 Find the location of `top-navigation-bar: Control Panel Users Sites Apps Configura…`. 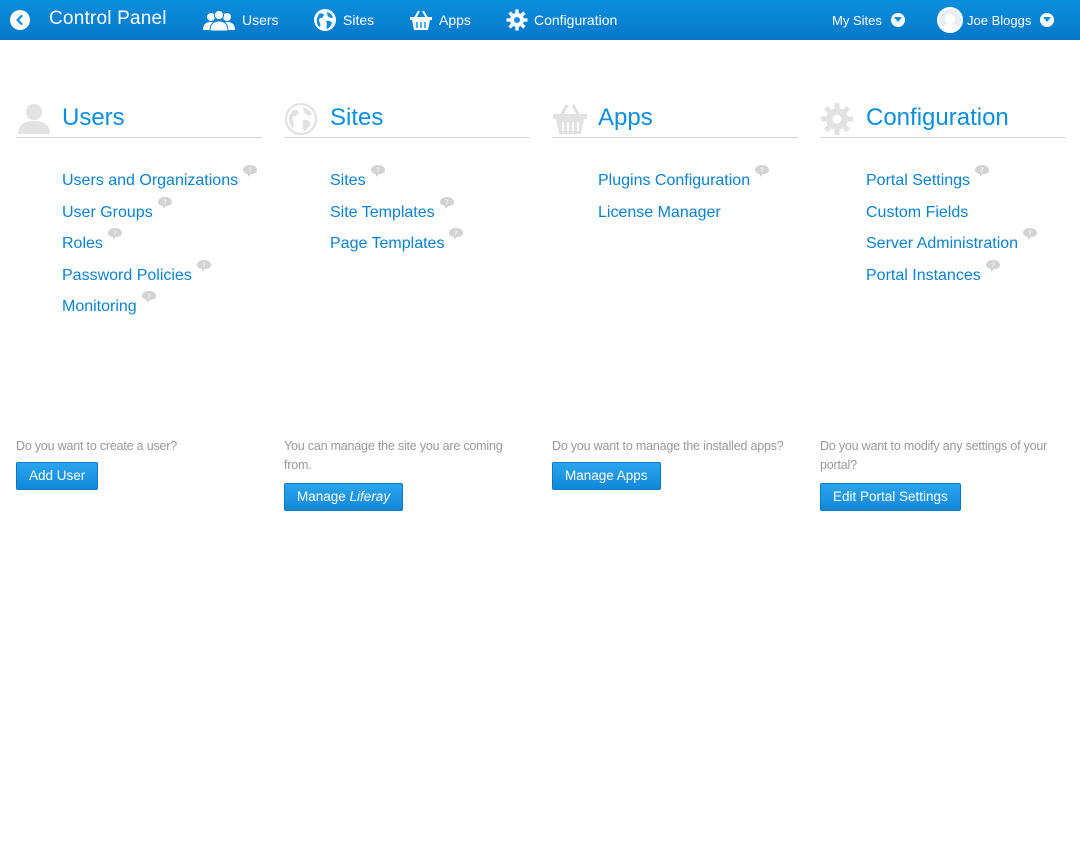

top-navigation-bar: Control Panel Users Sites Apps Configura… is located at coordinates (540, 20).